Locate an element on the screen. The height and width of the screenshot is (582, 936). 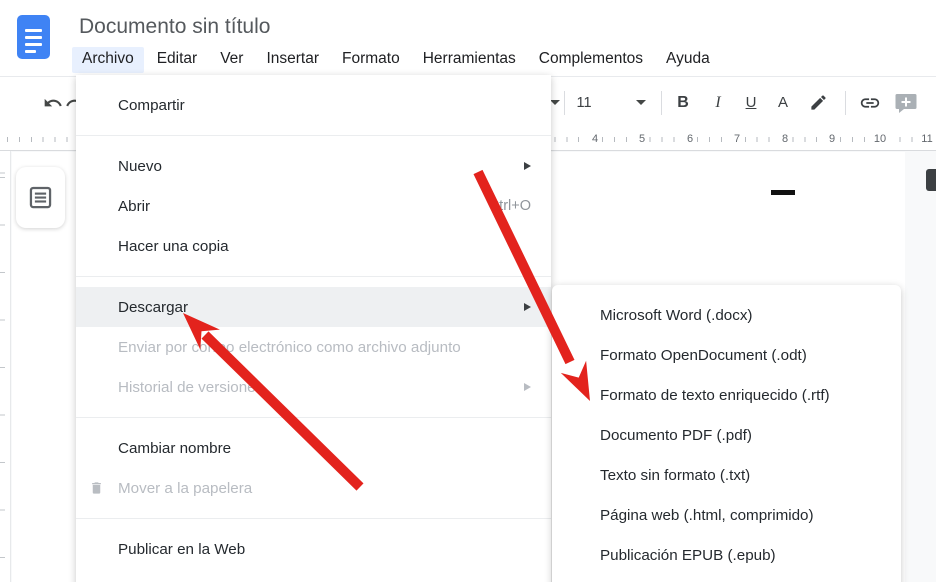
submenu-item-docx: Microsoft Word (.docx) is located at coordinates (726, 315).